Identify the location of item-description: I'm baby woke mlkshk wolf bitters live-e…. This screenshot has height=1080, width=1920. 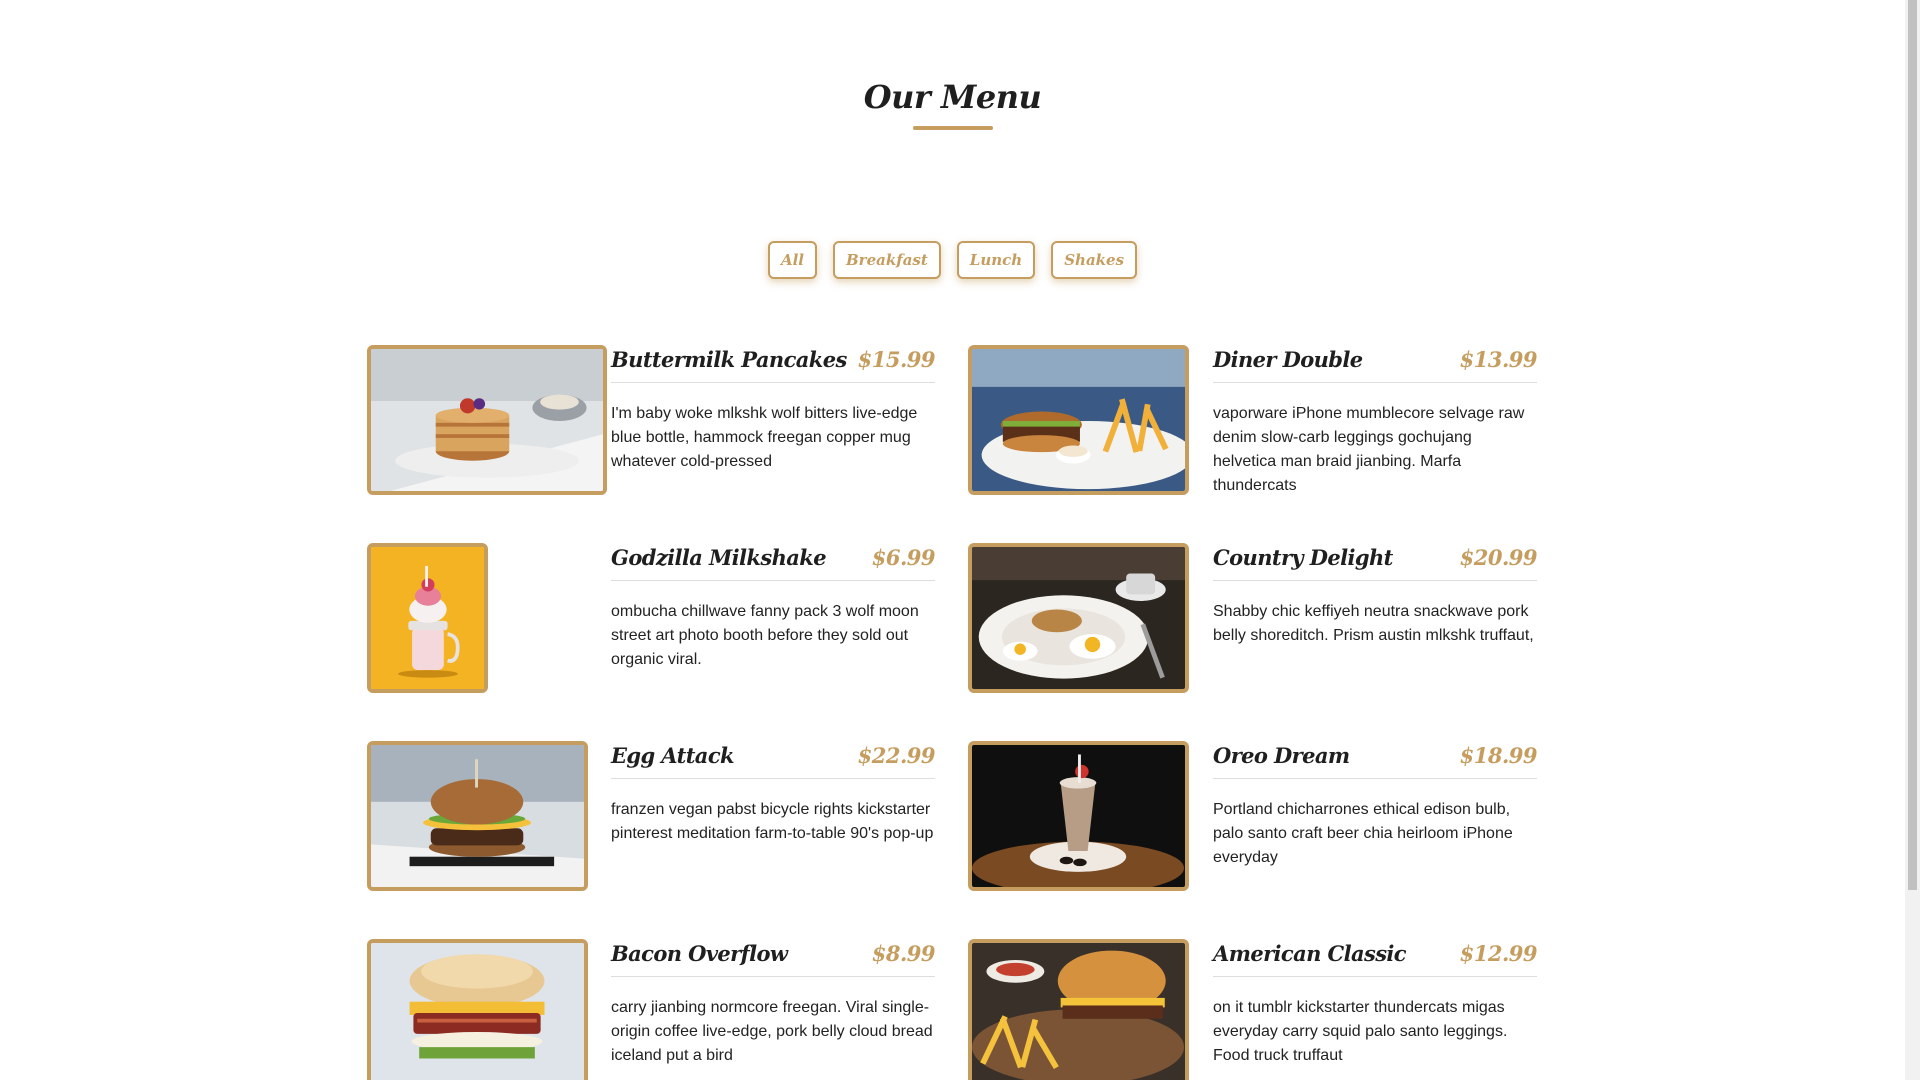
(764, 437).